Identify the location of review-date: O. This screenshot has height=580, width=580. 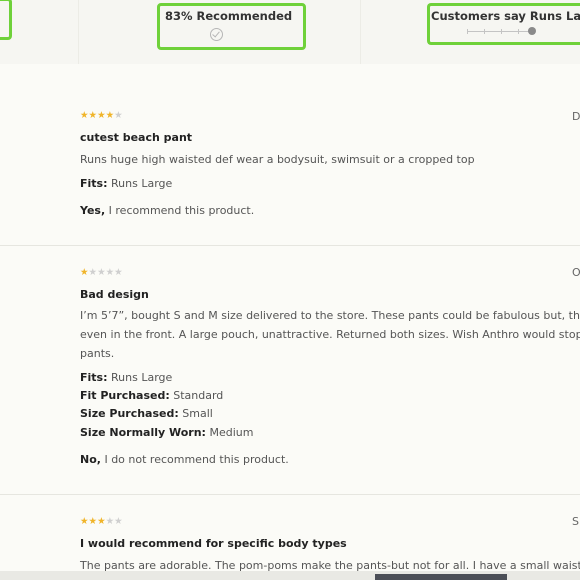
(576, 272).